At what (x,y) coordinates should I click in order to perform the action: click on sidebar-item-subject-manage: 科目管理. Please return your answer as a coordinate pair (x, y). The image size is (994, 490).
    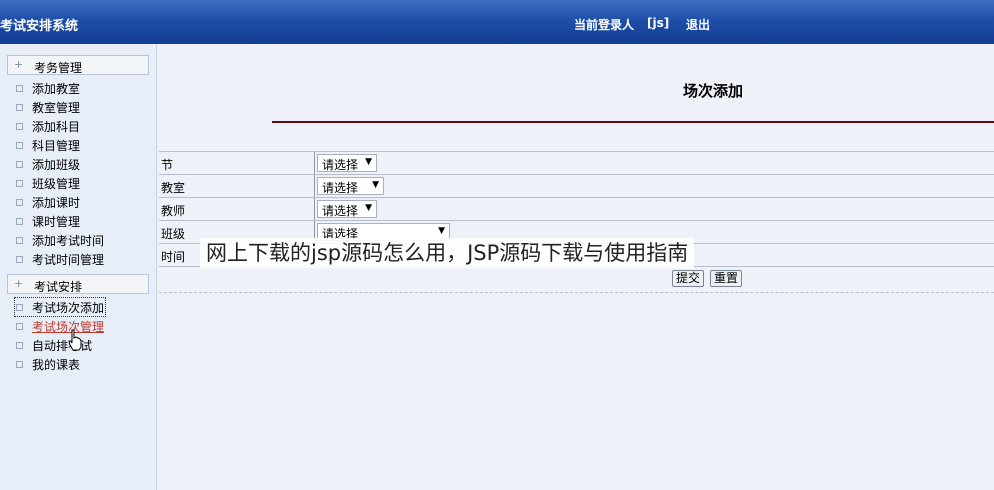
    Looking at the image, I should click on (48, 145).